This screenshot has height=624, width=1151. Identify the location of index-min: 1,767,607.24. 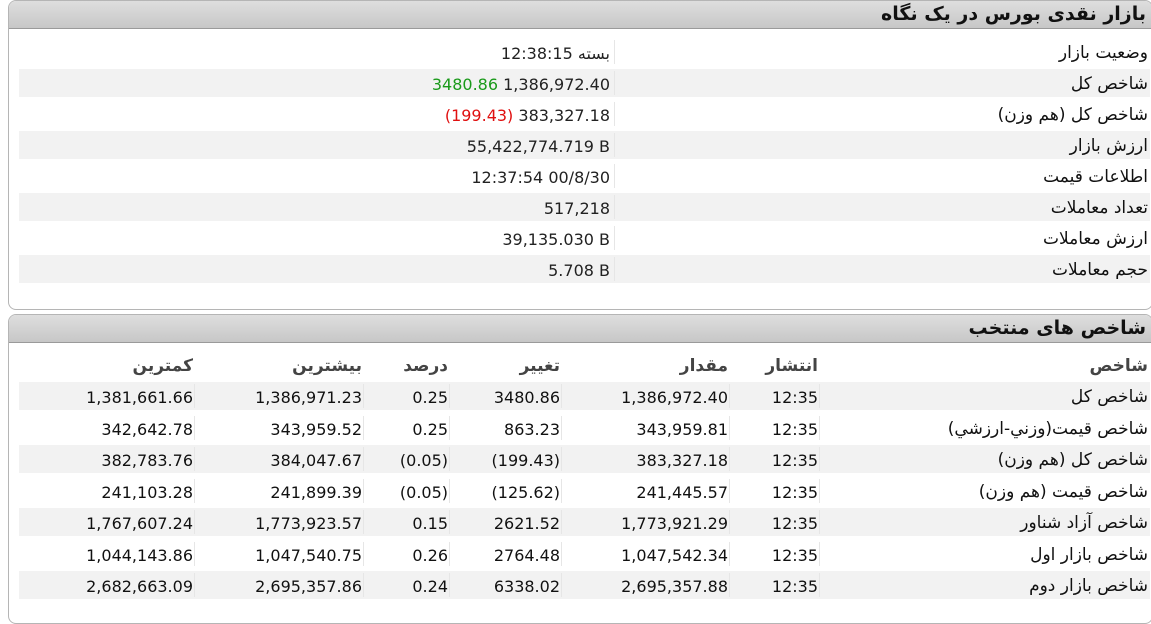
(139, 523).